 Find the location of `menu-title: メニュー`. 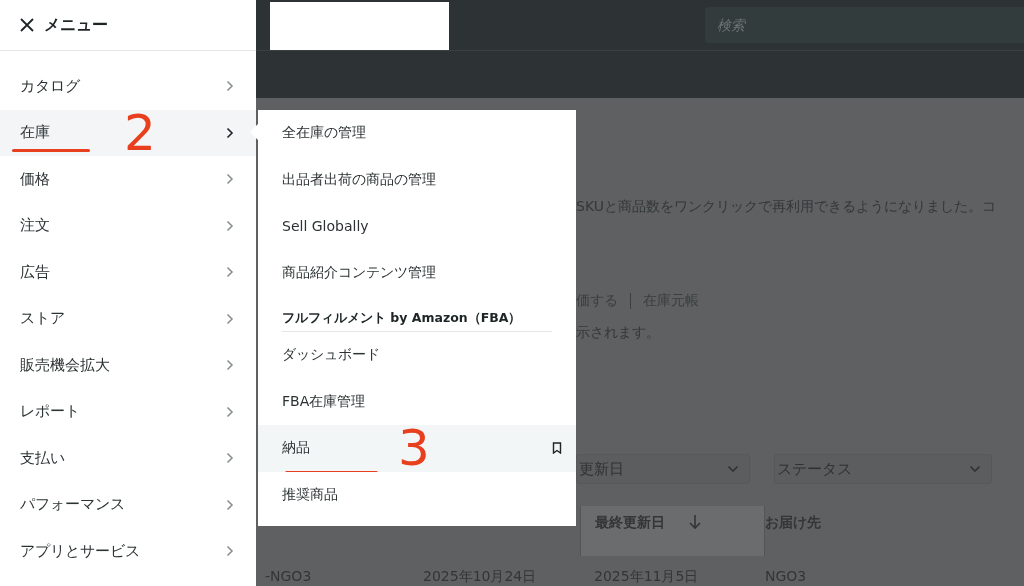

menu-title: メニュー is located at coordinates (76, 25).